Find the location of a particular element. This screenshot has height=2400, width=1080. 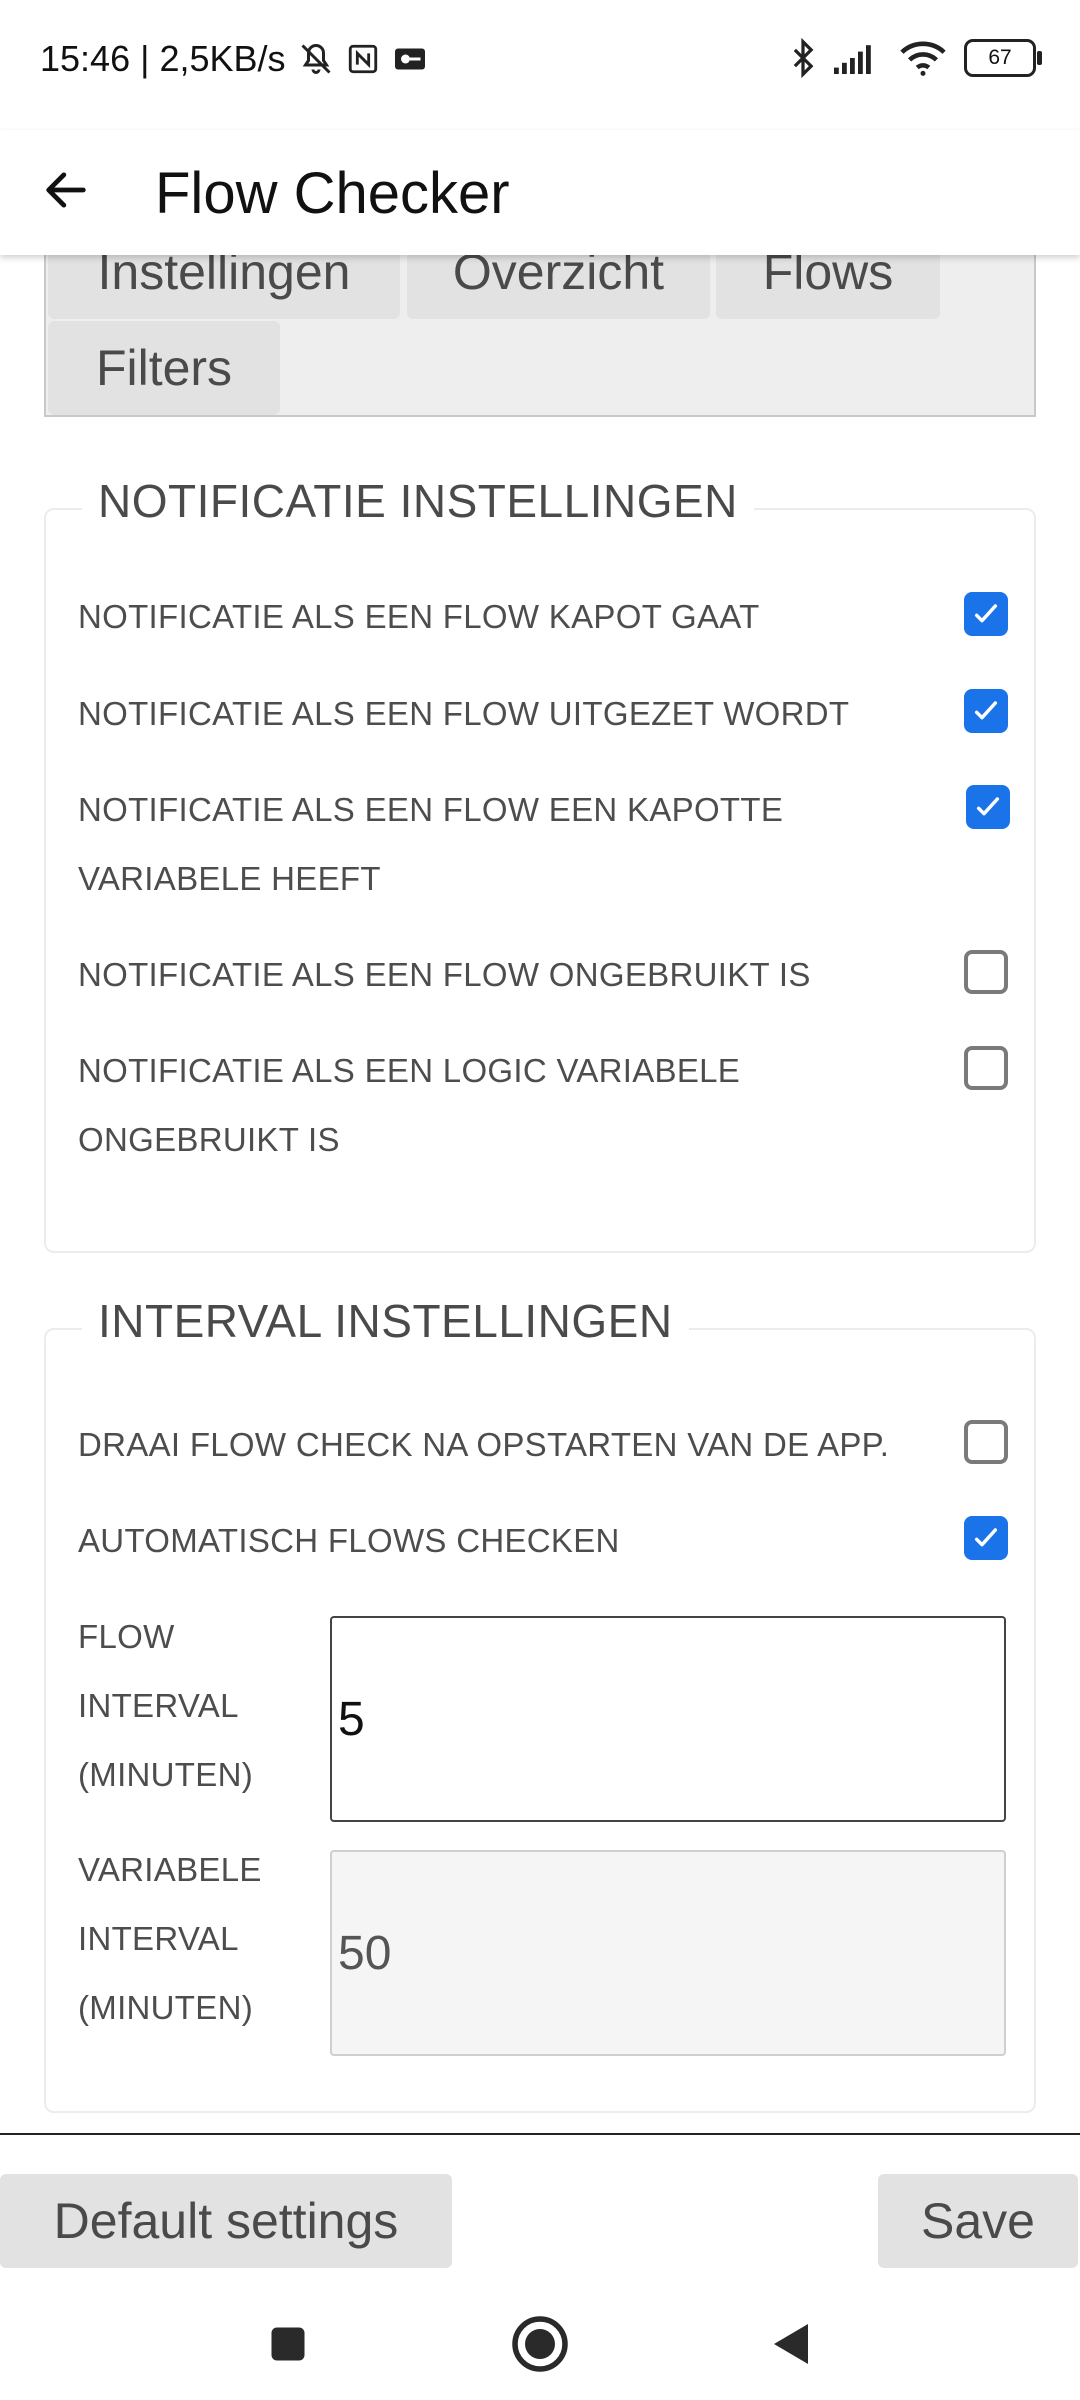

auto-check-flows-checkbox is located at coordinates (986, 1538).